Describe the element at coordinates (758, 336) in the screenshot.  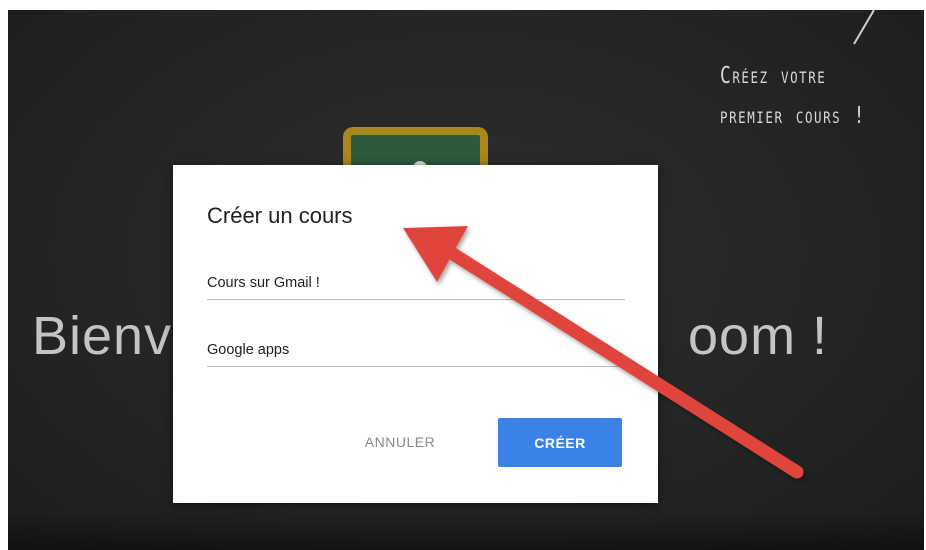
I see `welcome-heading-end: oom !` at that location.